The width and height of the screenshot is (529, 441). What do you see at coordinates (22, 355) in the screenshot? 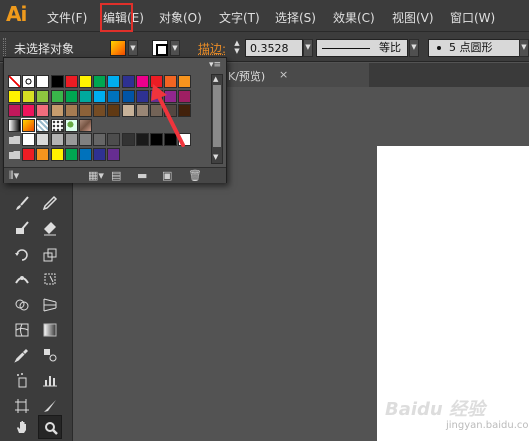
I see `eyedropper-icon` at bounding box center [22, 355].